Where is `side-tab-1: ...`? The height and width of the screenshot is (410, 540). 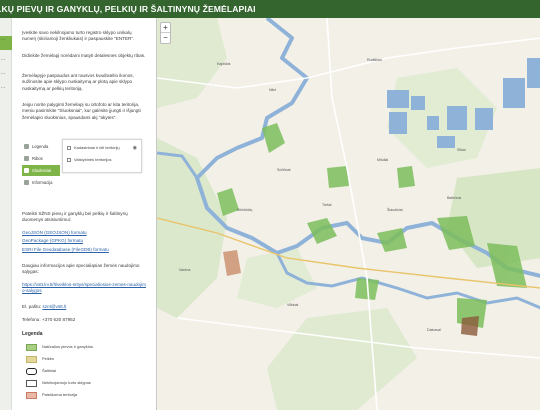
side-tab-1: ... is located at coordinates (6, 43).